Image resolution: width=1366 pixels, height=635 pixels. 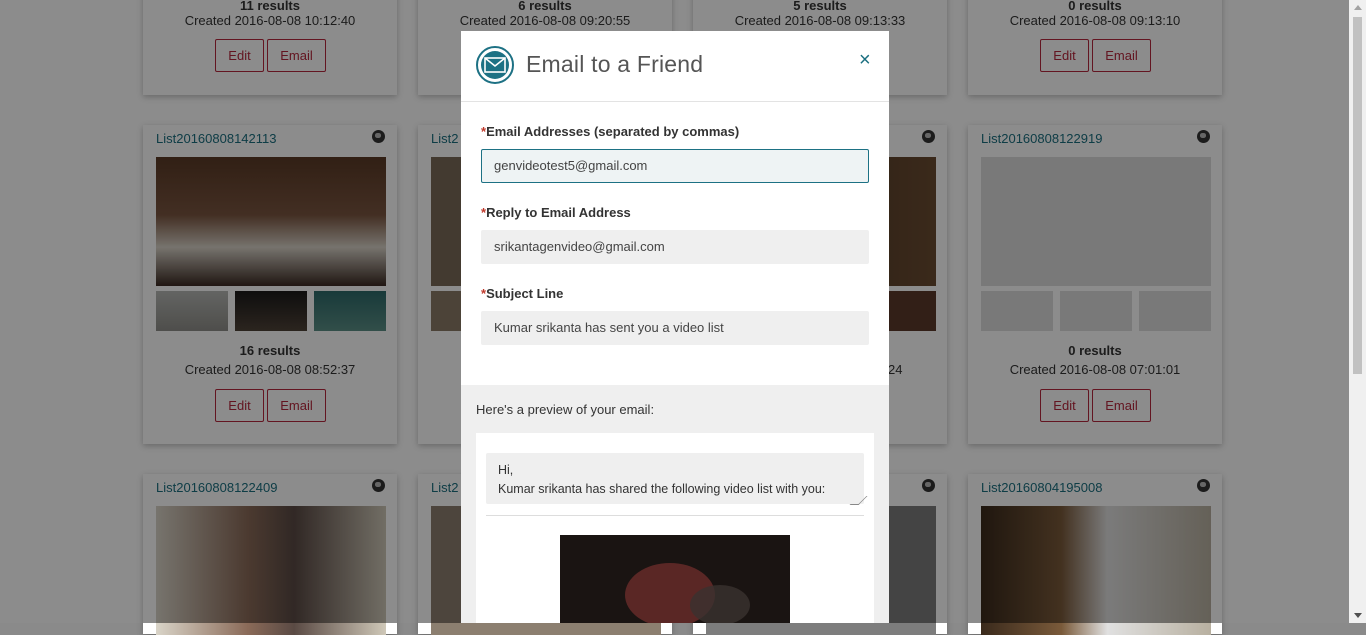 I want to click on email-addresses-label: *Email Addresses (separated by commas), so click(x=610, y=131).